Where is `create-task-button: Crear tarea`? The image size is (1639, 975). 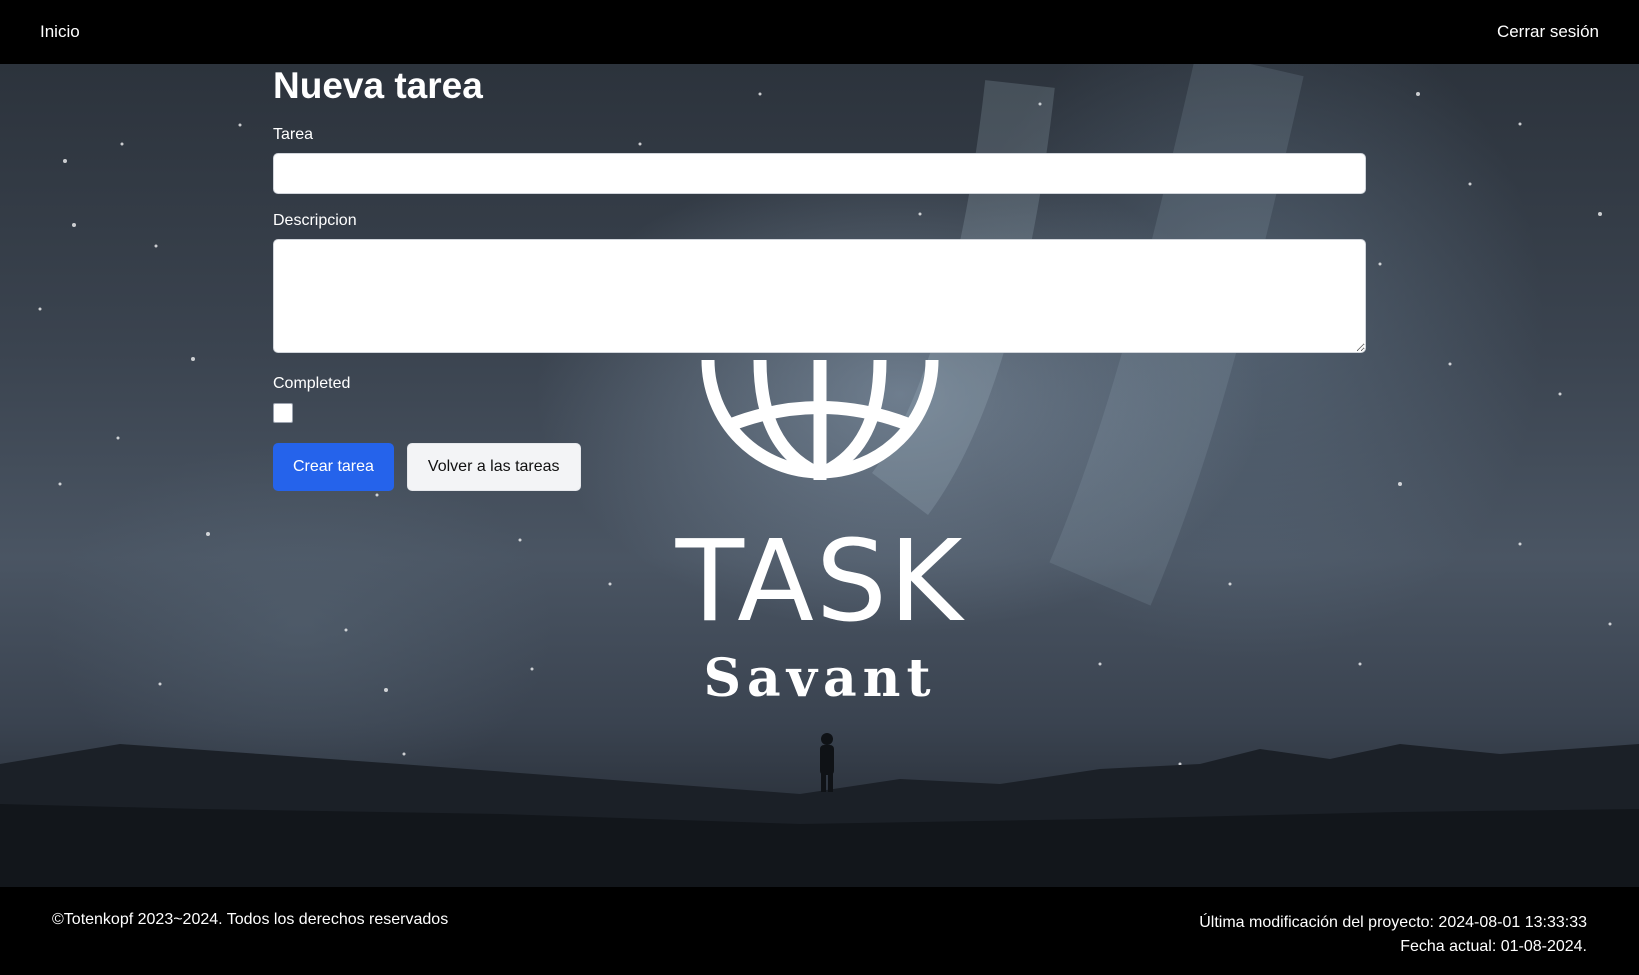 create-task-button: Crear tarea is located at coordinates (333, 467).